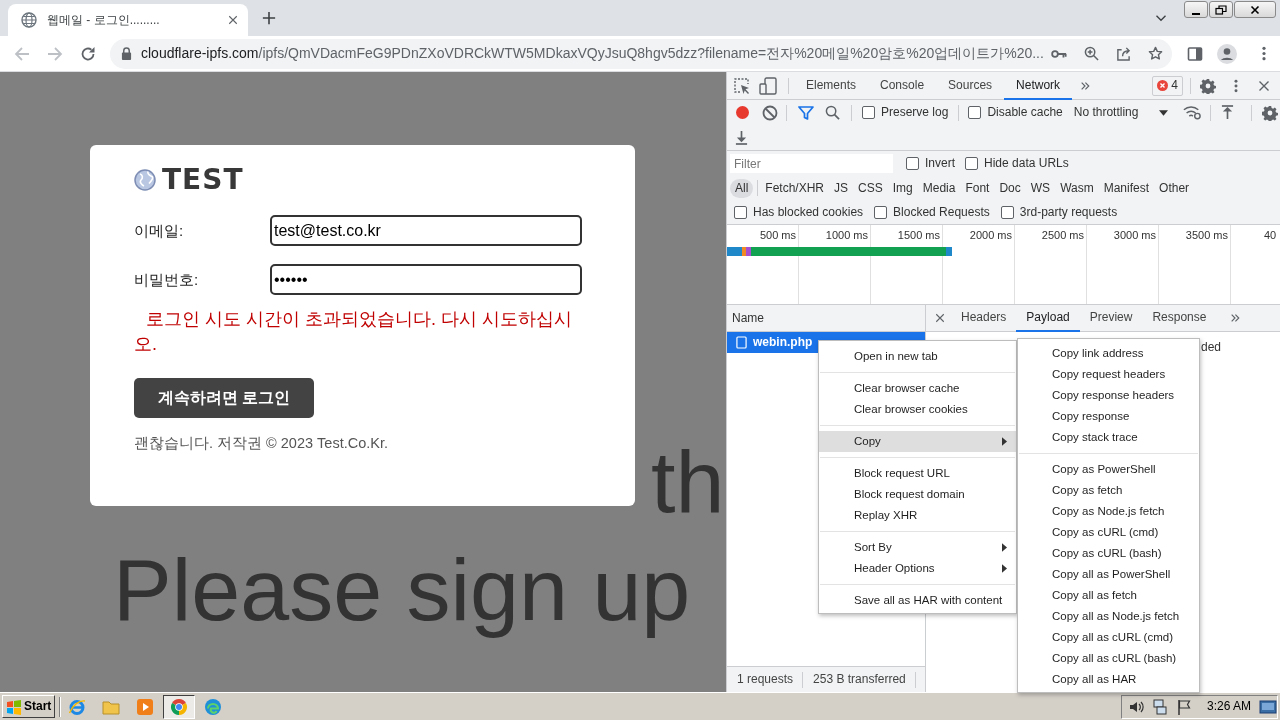 This screenshot has width=1280, height=720. I want to click on avatar-icon, so click(1227, 53).